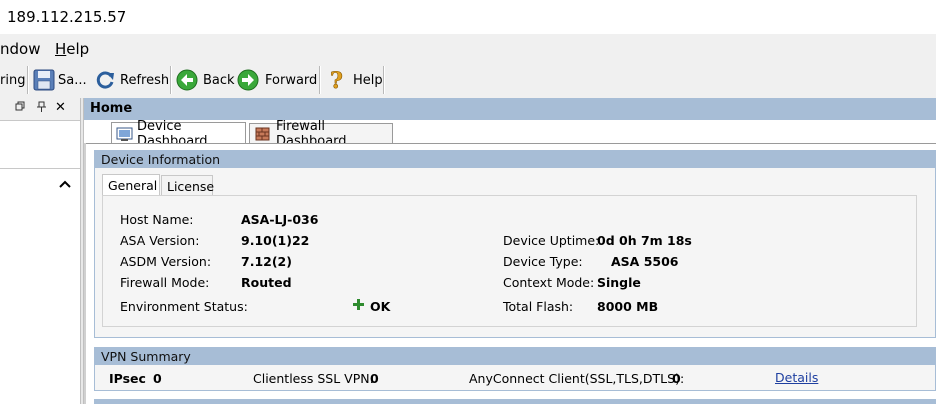 Image resolution: width=936 pixels, height=405 pixels. I want to click on home-header: Home, so click(510, 109).